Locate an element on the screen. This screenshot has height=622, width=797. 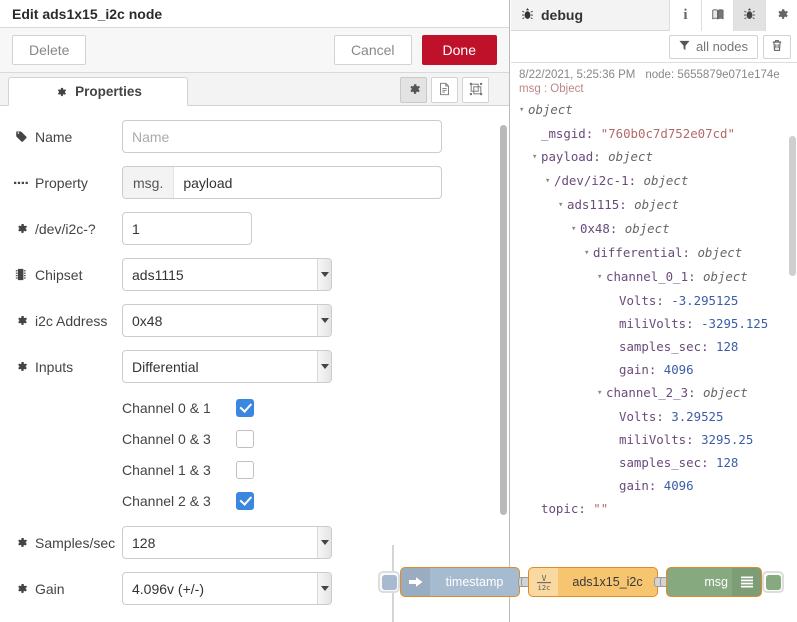
field-label-gain-text: Gain is located at coordinates (50, 588).